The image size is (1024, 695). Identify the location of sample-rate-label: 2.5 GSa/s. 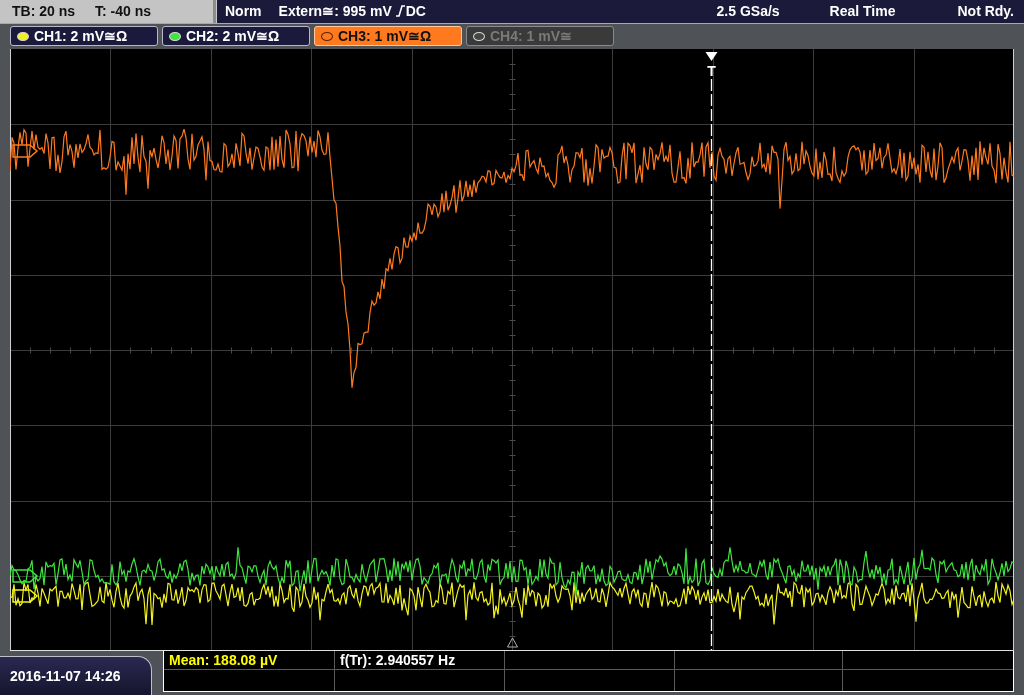
(748, 11).